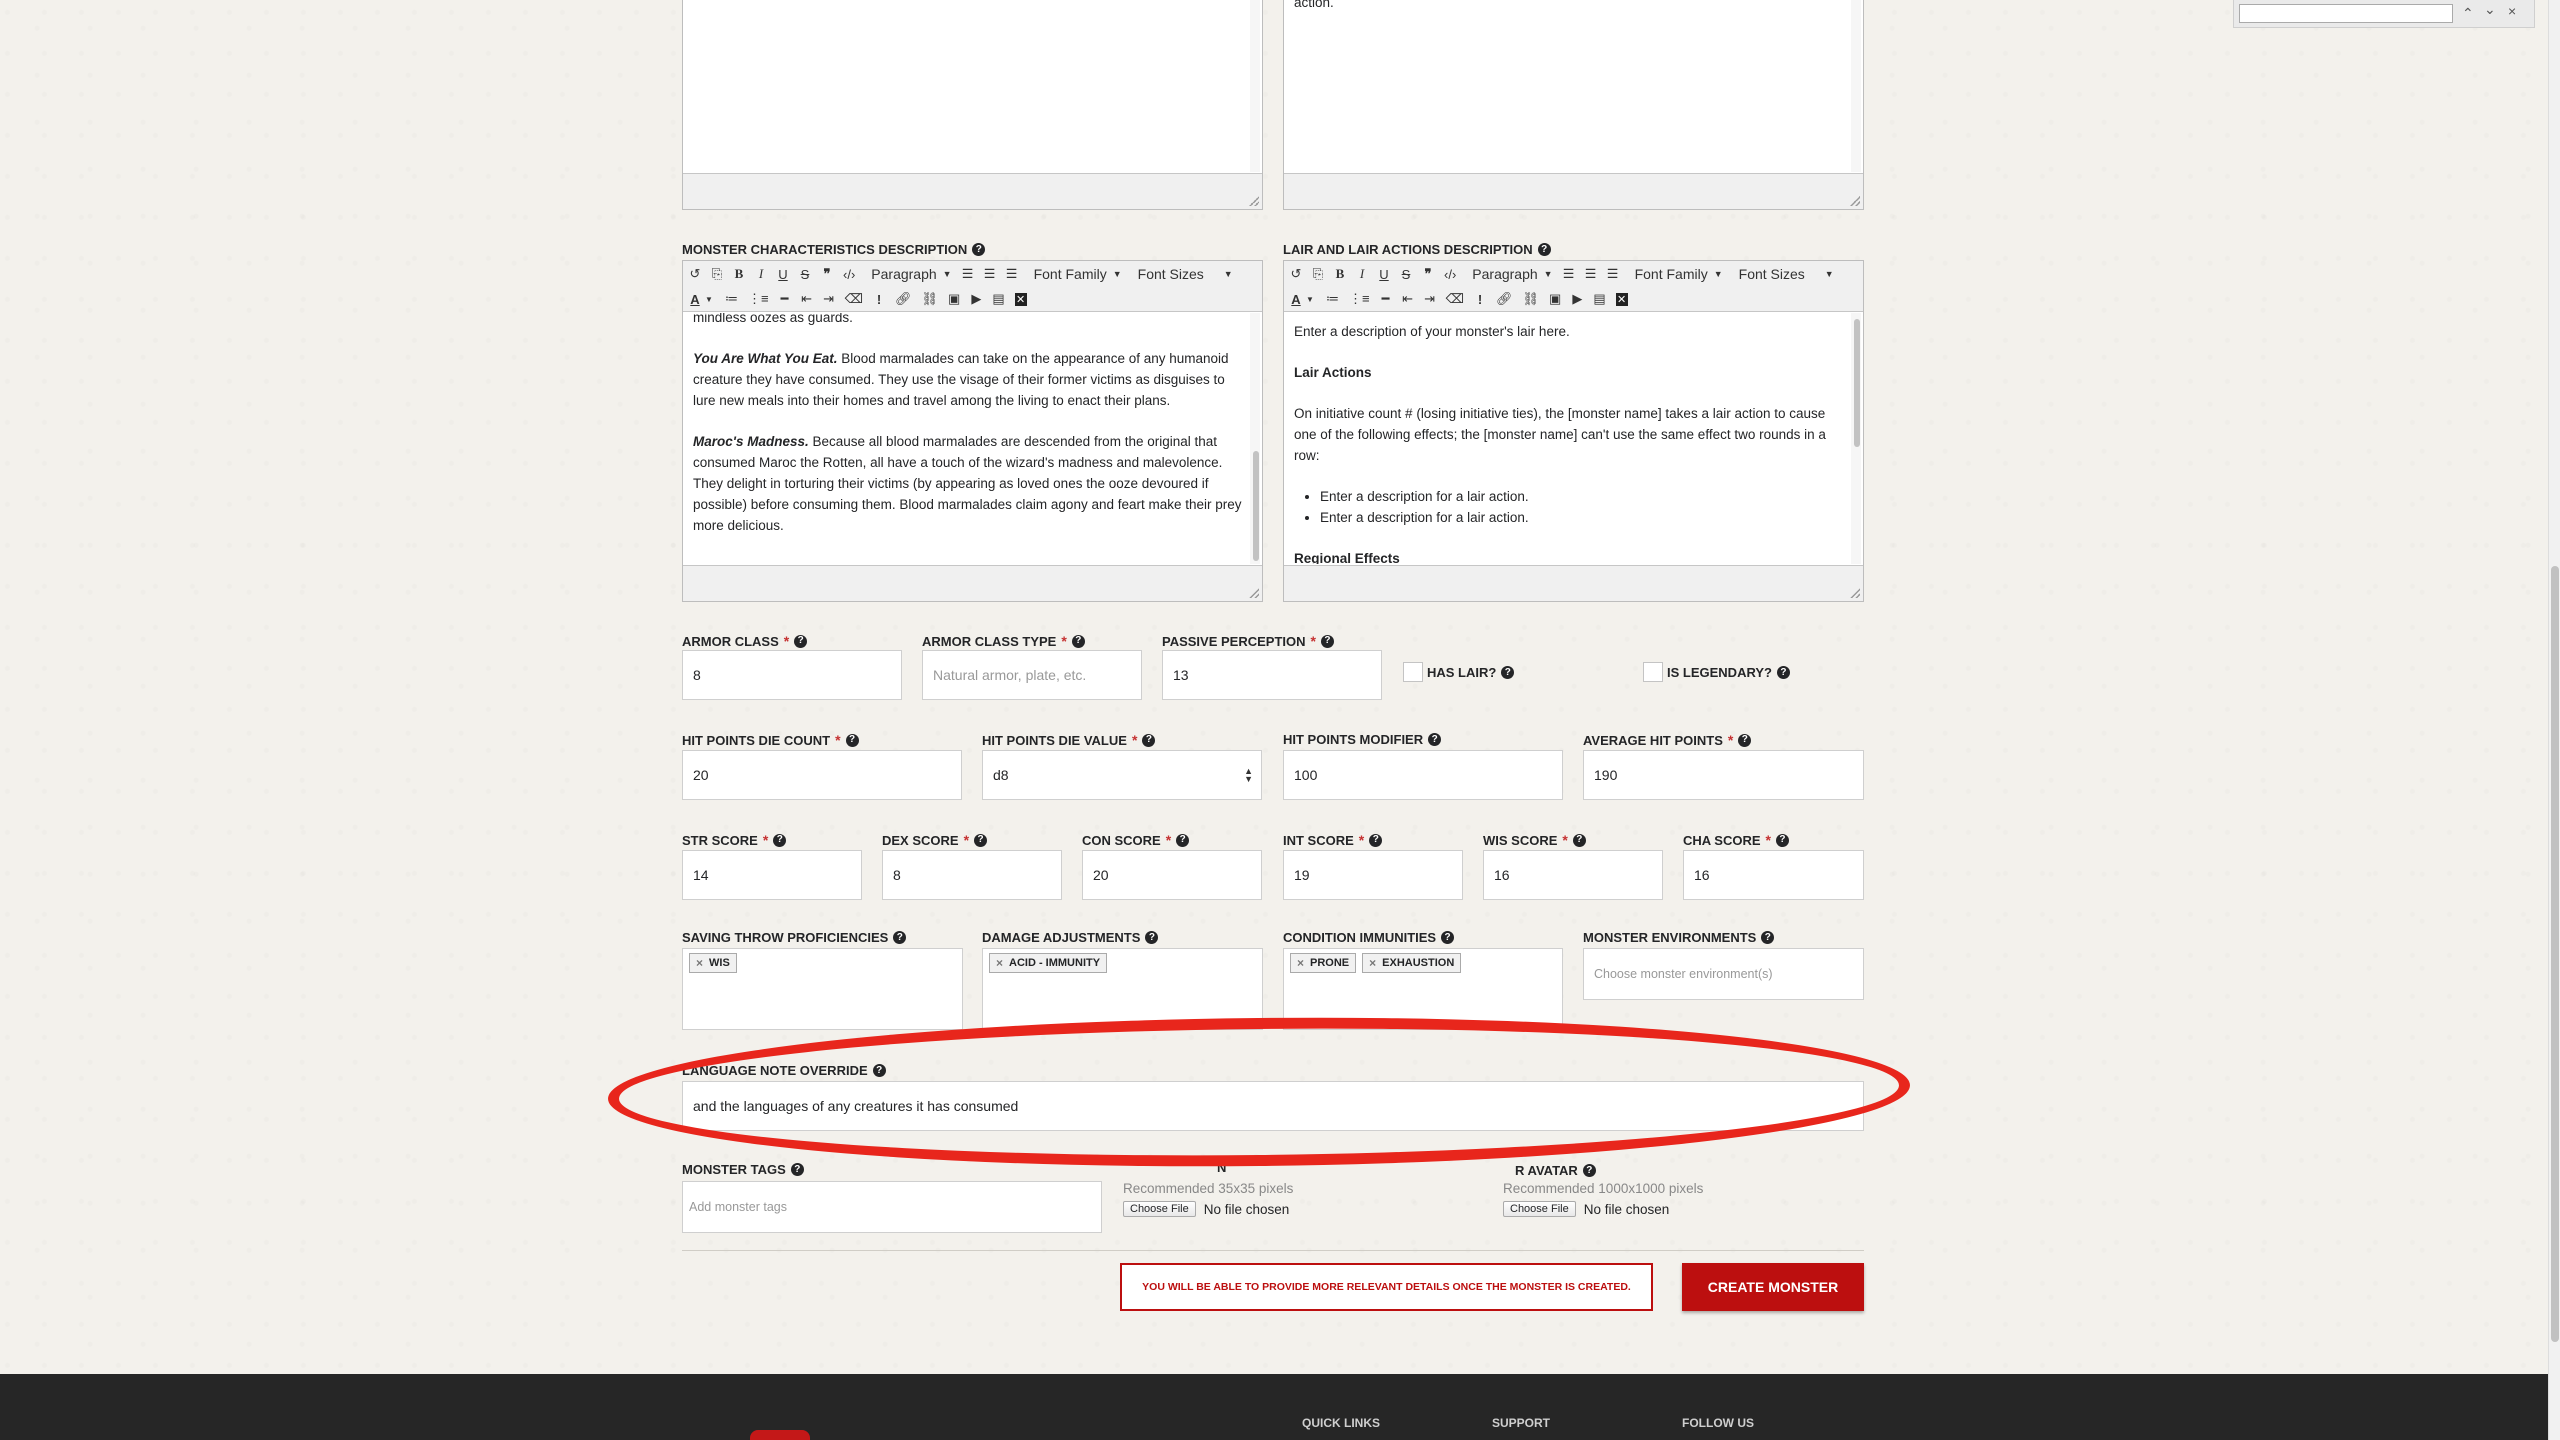 The height and width of the screenshot is (1440, 2560). Describe the element at coordinates (1455, 299) in the screenshot. I see `clear-format-icon: ⌫` at that location.